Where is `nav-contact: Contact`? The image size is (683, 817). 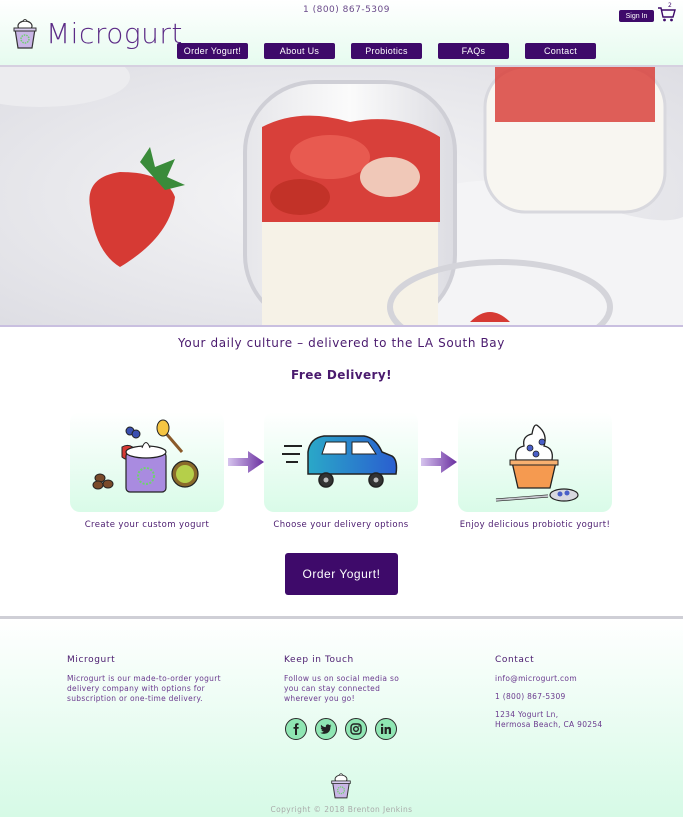 nav-contact: Contact is located at coordinates (560, 51).